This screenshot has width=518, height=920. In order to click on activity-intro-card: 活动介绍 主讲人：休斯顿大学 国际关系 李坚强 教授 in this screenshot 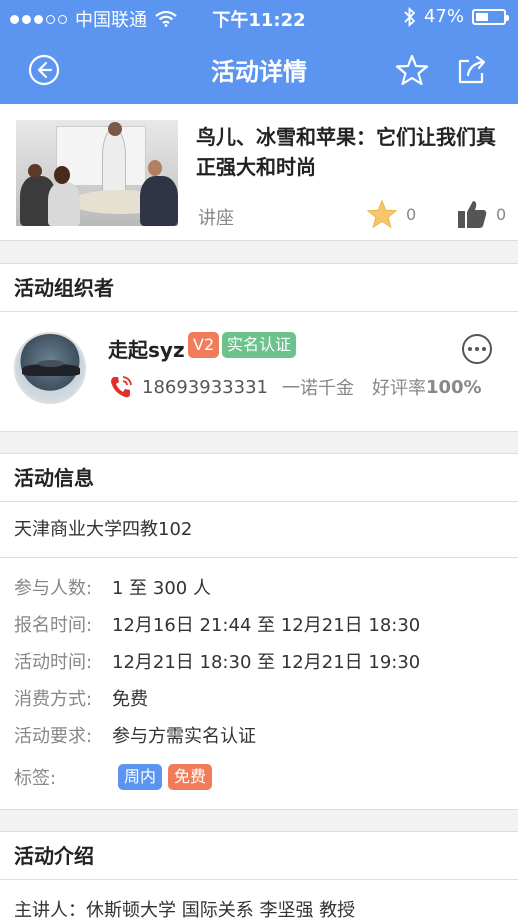, I will do `click(259, 875)`.